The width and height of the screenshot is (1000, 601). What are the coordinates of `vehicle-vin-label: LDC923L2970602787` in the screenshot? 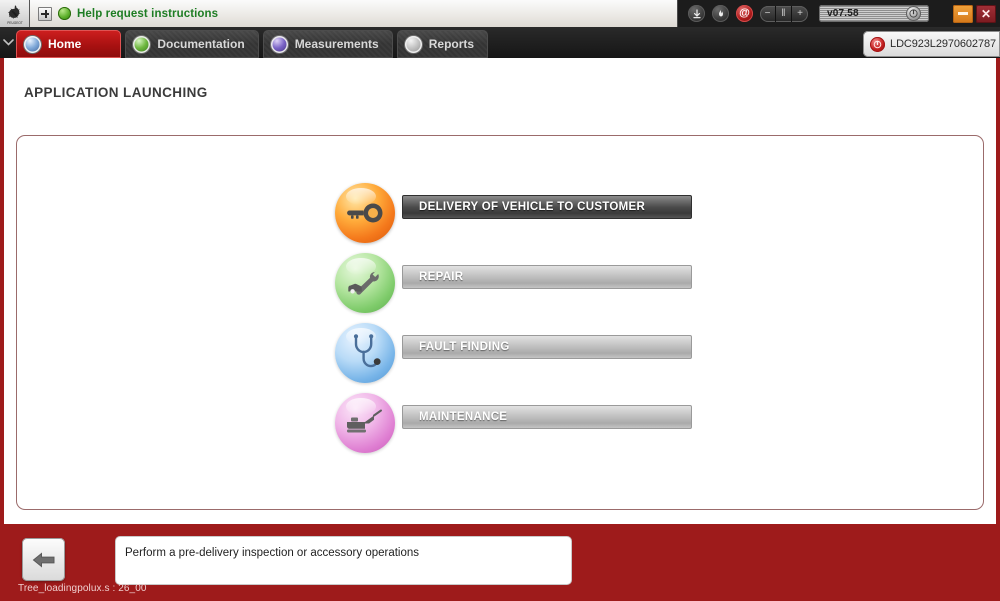 It's located at (943, 44).